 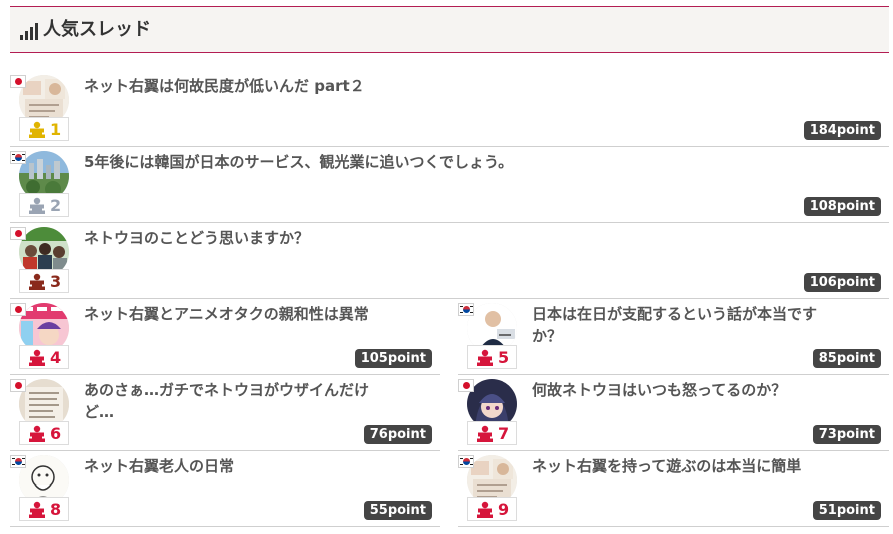 I want to click on thread-title: ネット右翼は何故民度が低いんだ part２, so click(x=434, y=86).